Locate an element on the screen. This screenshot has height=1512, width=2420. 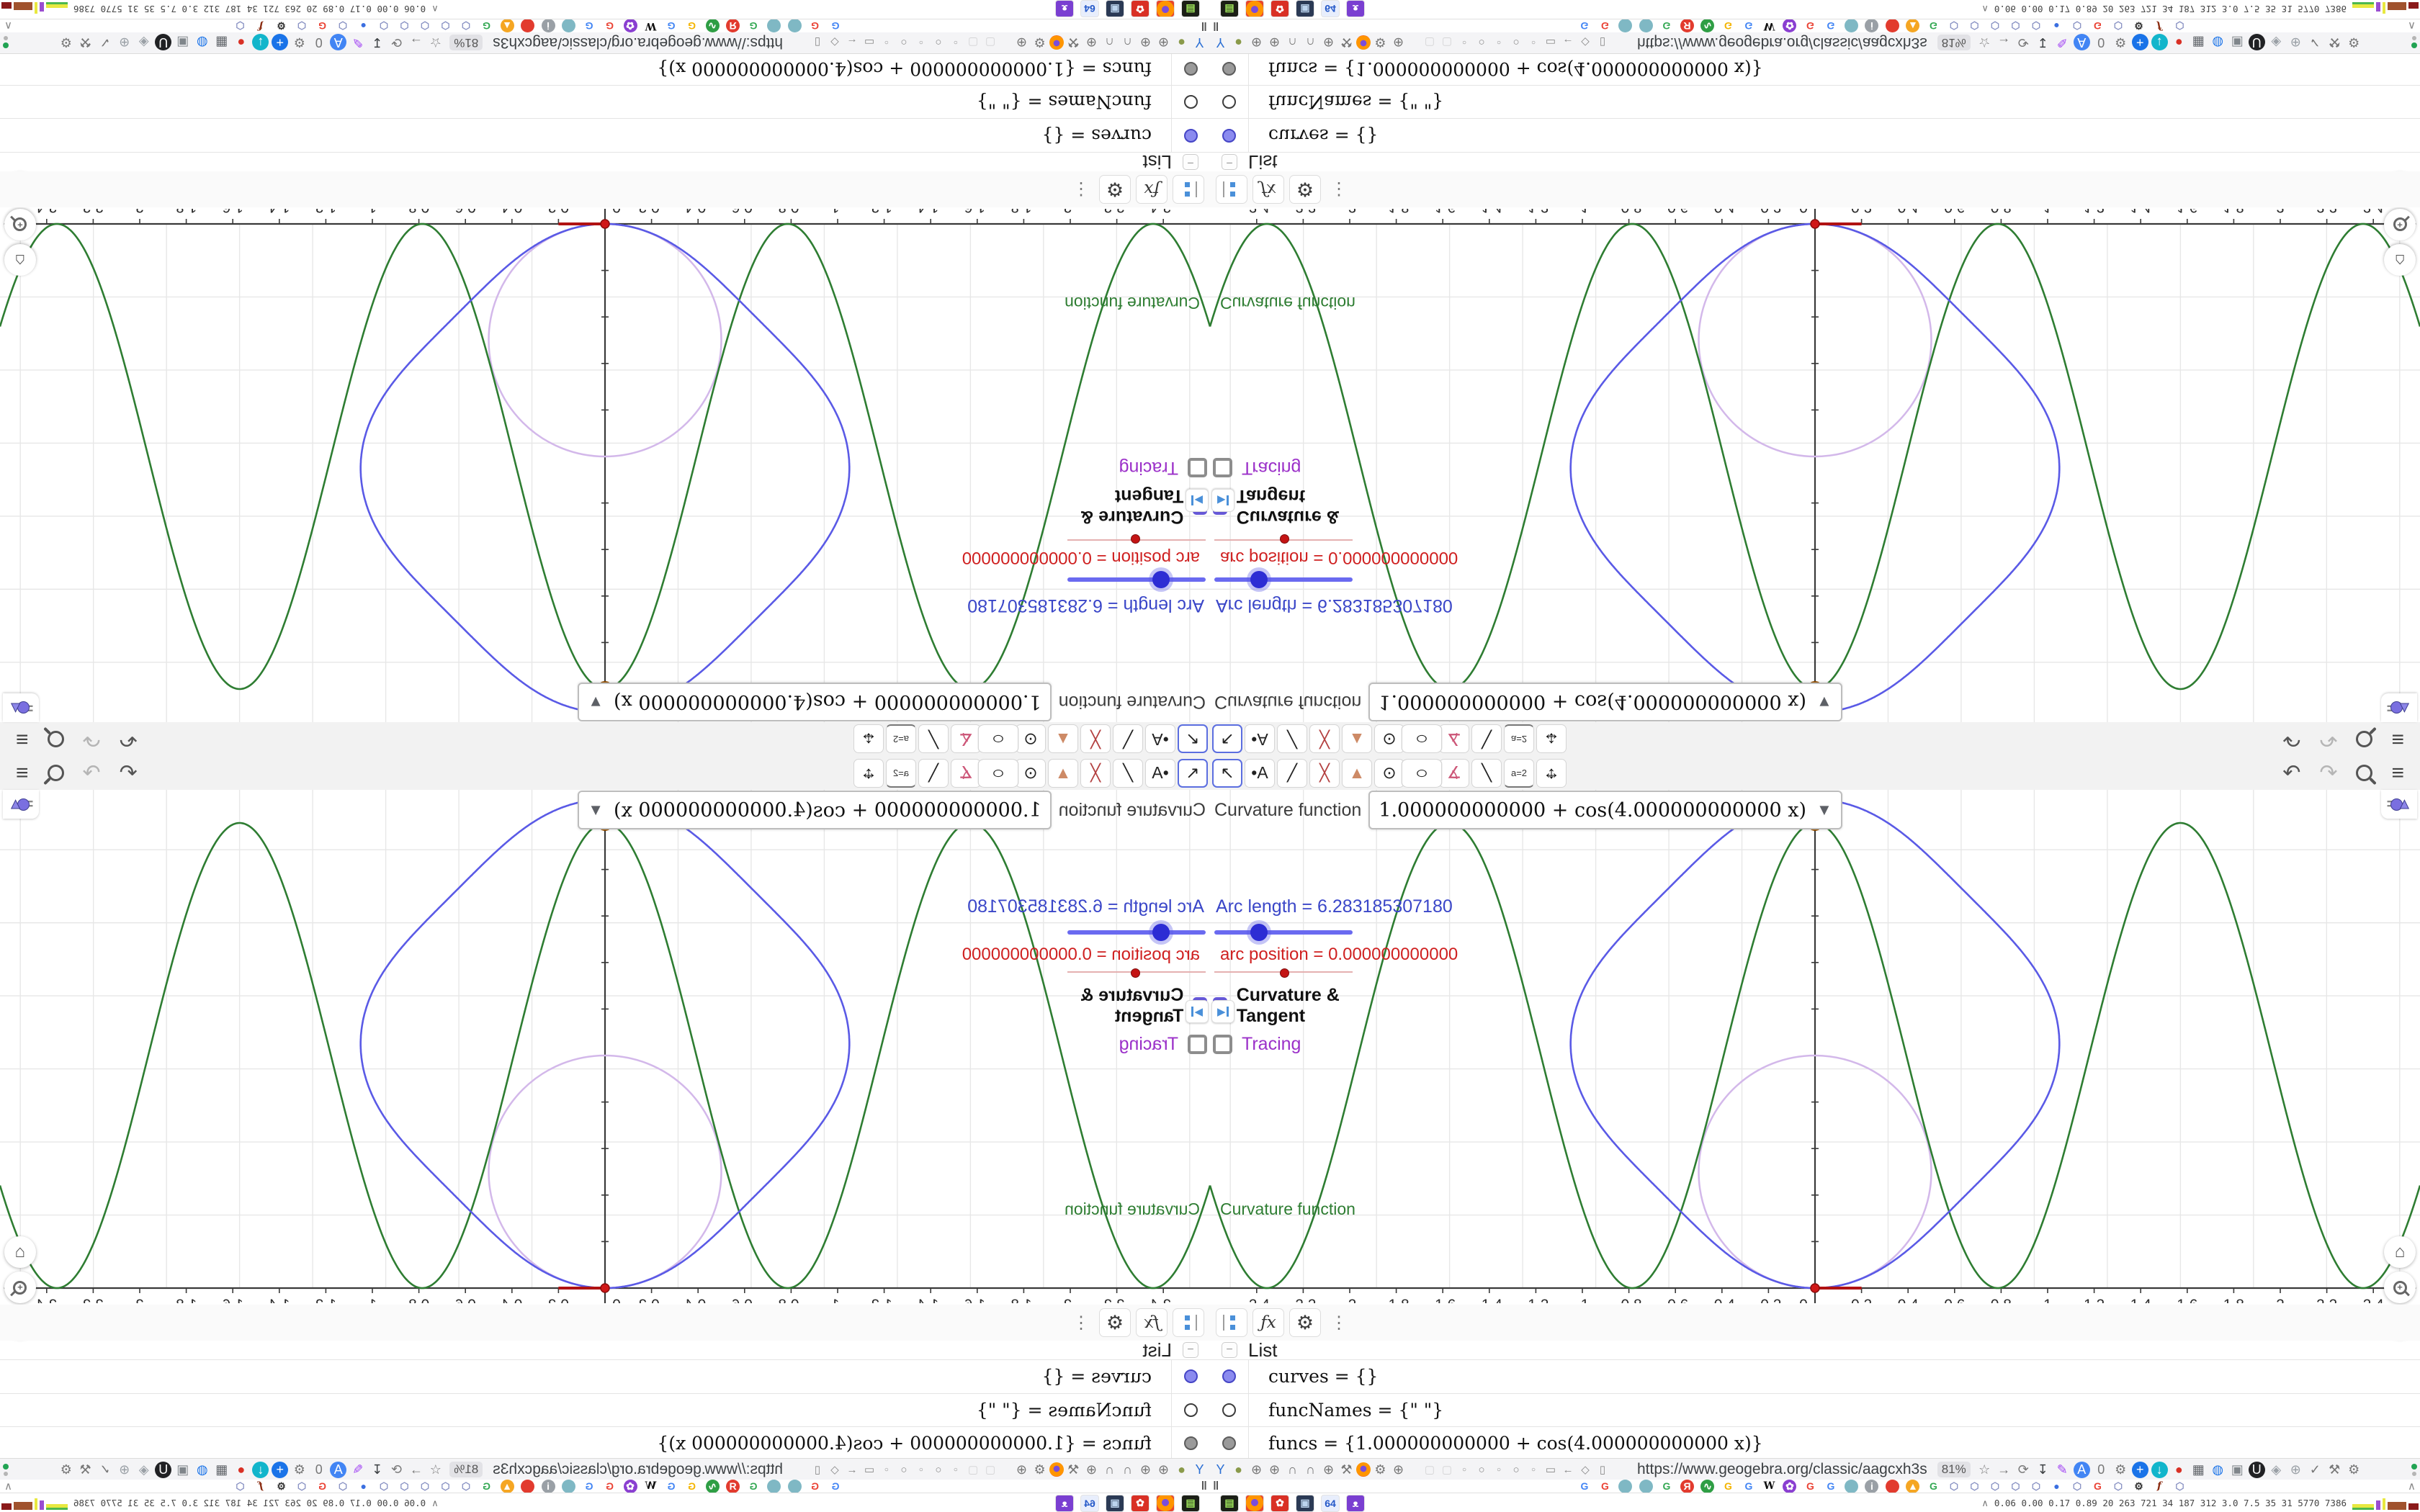
move-tool: ↖ is located at coordinates (1193, 739).